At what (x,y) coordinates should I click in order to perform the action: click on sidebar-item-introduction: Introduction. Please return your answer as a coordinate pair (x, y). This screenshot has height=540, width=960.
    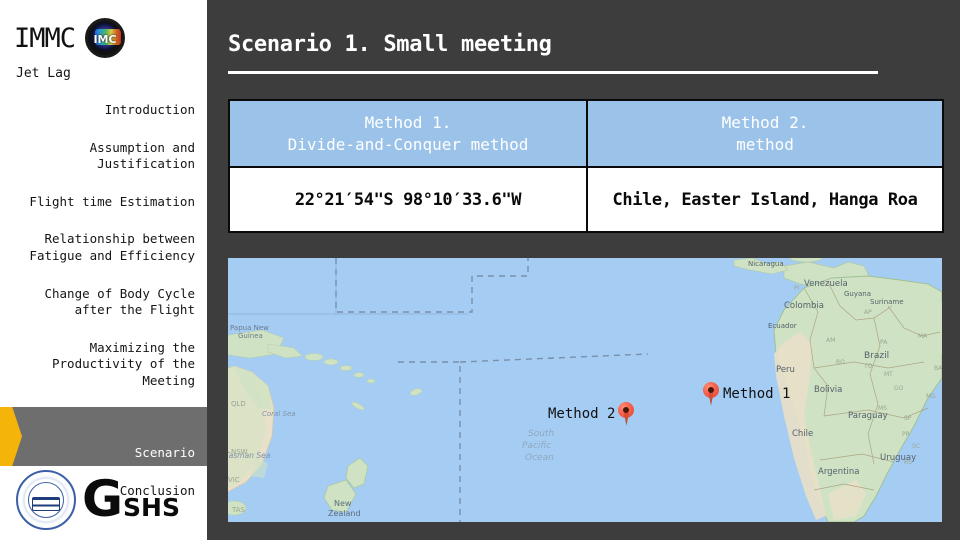
    Looking at the image, I should click on (103, 110).